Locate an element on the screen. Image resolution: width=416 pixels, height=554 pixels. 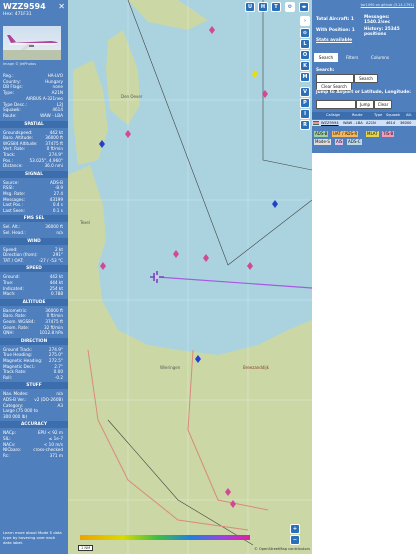
section-header-fms-sel: FMS SEL is located at coordinates (34, 219).